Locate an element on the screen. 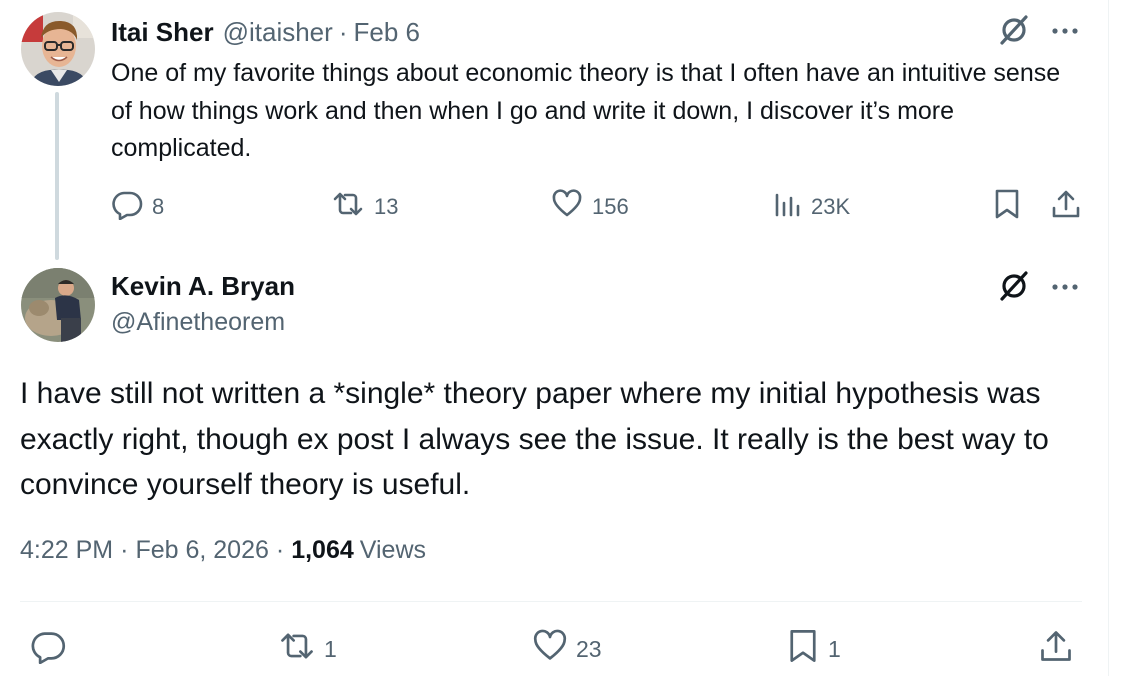 Image resolution: width=1123 pixels, height=676 pixels. tweet-header: Itai Sher @itaisher · Feb 6 is located at coordinates (265, 32).